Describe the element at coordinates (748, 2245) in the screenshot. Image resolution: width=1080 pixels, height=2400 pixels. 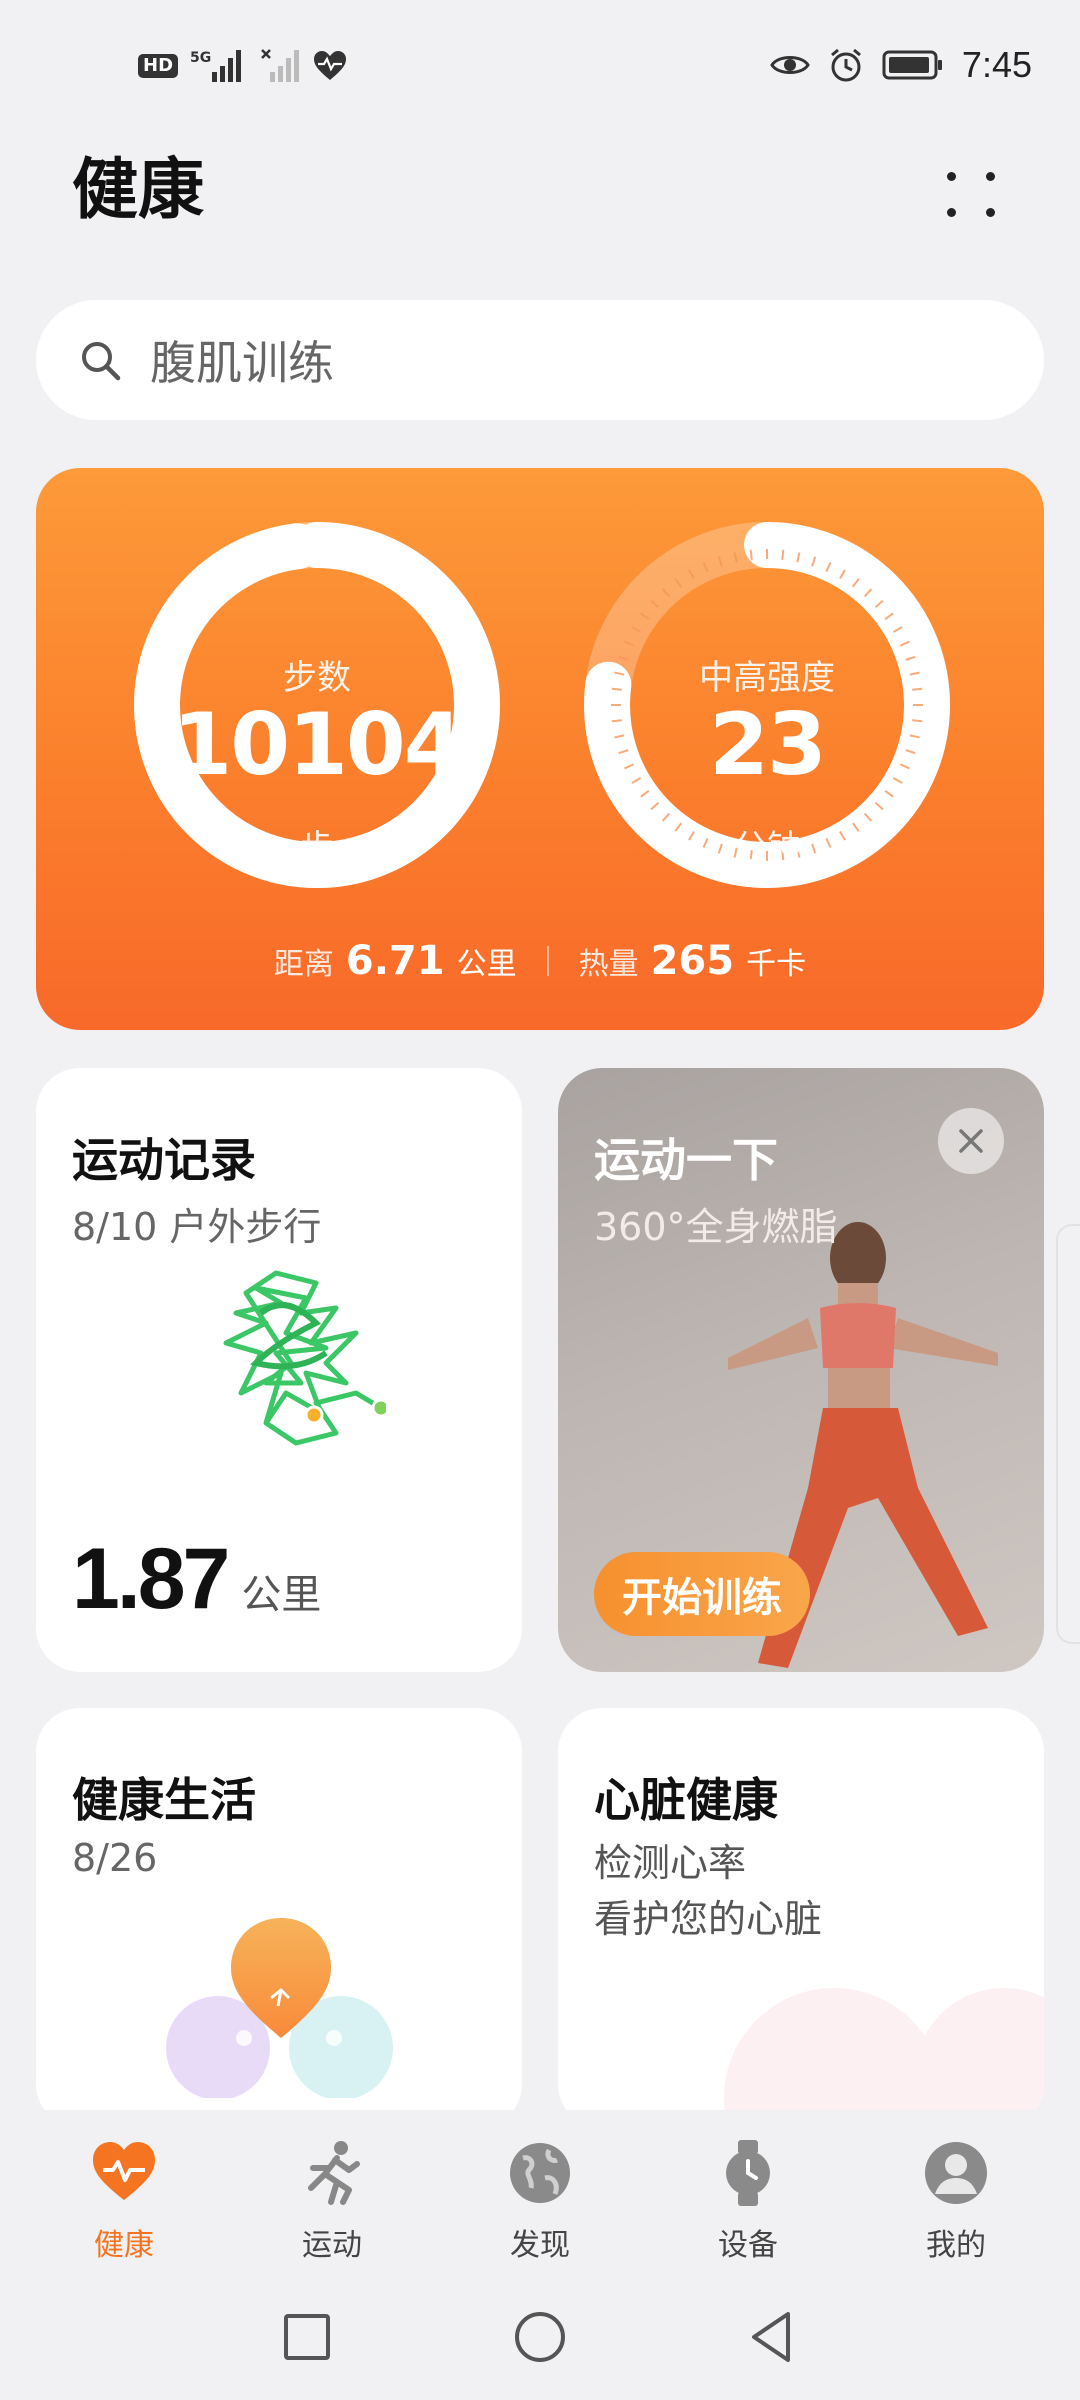
I see `nav-devices-label: 设备` at that location.